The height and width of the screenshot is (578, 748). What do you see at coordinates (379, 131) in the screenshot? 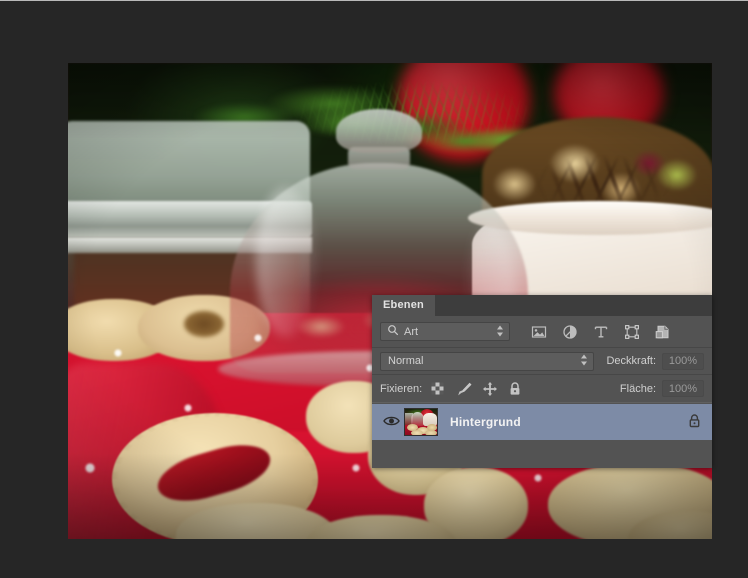
I see `glass-cloche-knob` at bounding box center [379, 131].